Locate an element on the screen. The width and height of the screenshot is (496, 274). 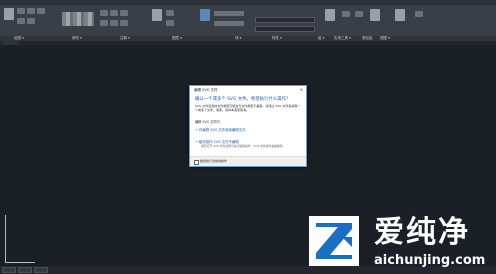
layout1-tab is located at coordinates (25, 270).